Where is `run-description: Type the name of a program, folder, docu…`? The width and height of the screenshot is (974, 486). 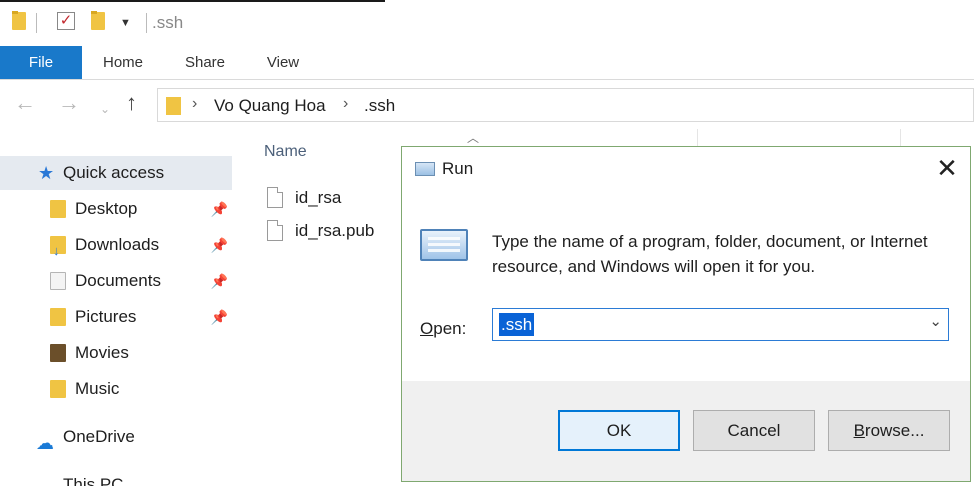 run-description: Type the name of a program, folder, docu… is located at coordinates (710, 254).